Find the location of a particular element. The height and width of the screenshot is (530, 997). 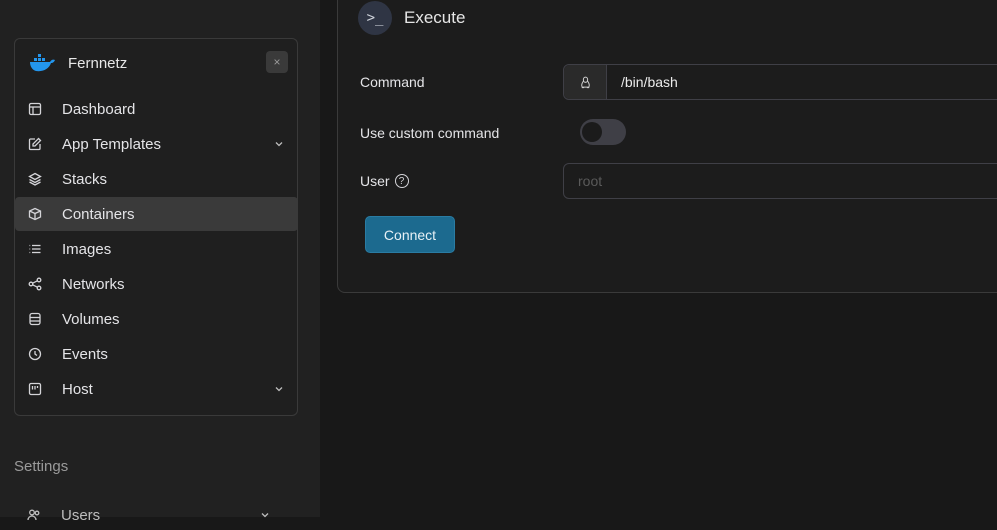

box-icon is located at coordinates (35, 214).